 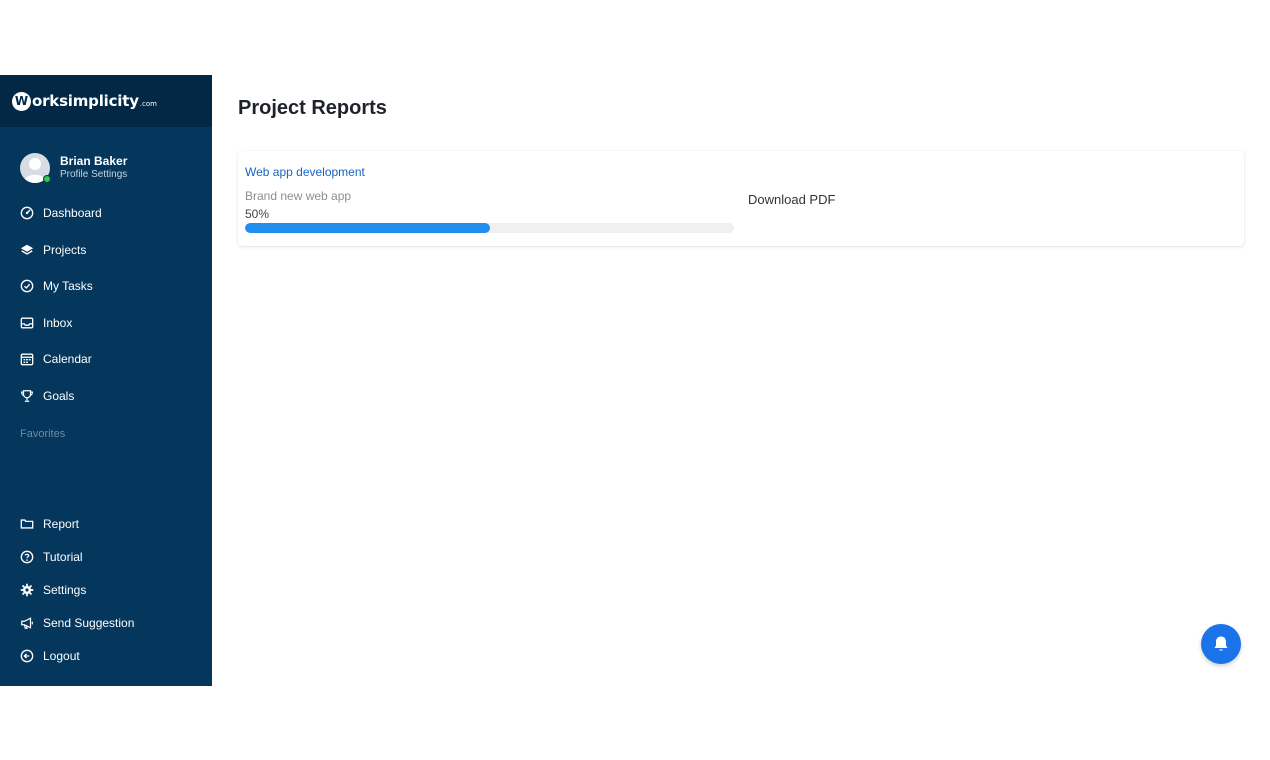 What do you see at coordinates (27, 396) in the screenshot?
I see `trophy-icon` at bounding box center [27, 396].